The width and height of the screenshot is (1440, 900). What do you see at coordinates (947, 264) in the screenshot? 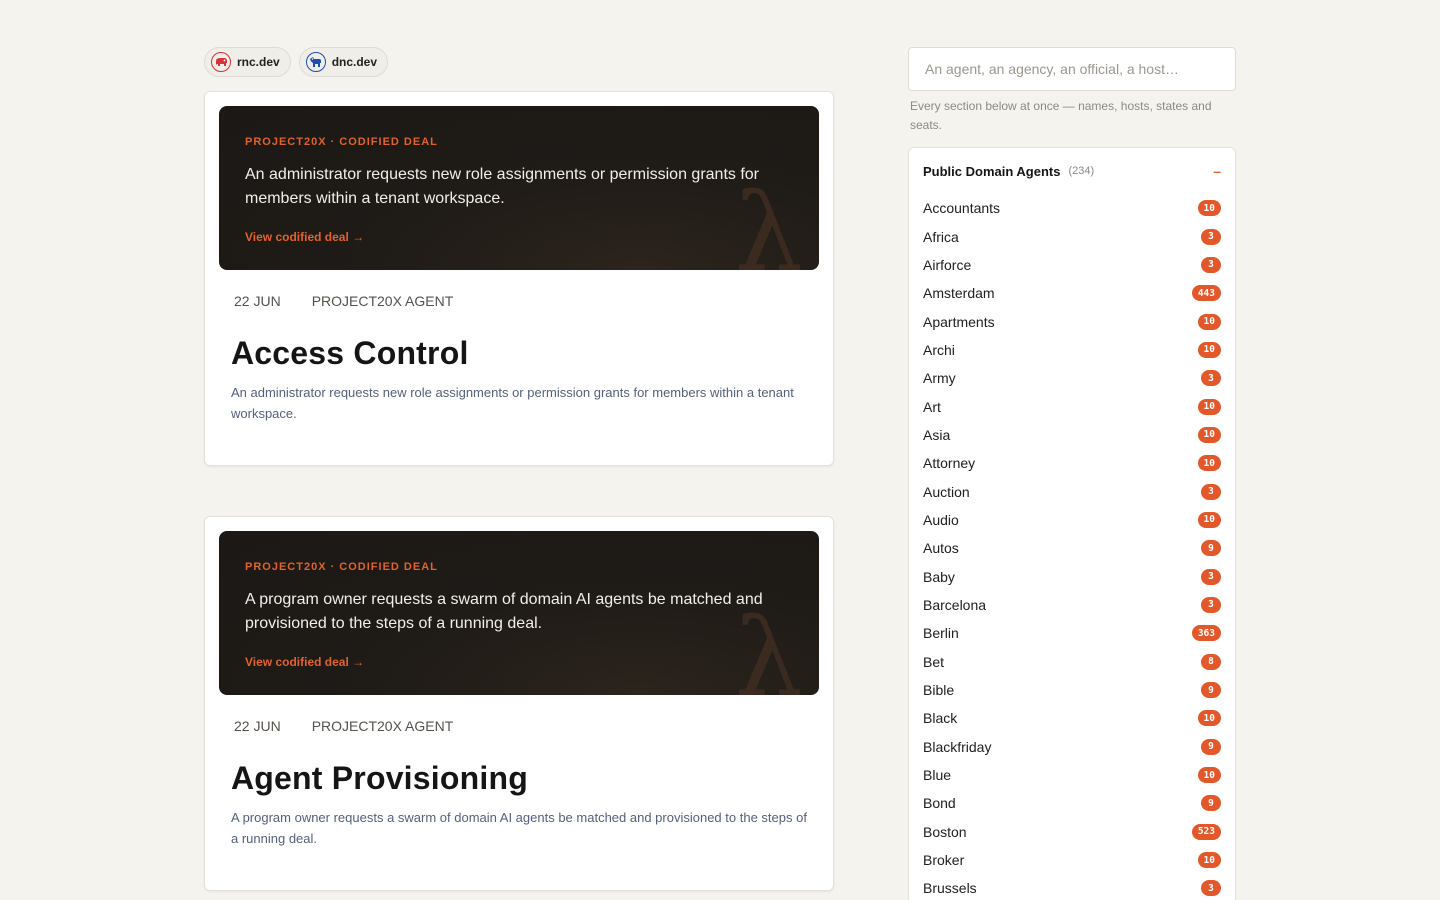
I see `agent-name: Airforce` at bounding box center [947, 264].